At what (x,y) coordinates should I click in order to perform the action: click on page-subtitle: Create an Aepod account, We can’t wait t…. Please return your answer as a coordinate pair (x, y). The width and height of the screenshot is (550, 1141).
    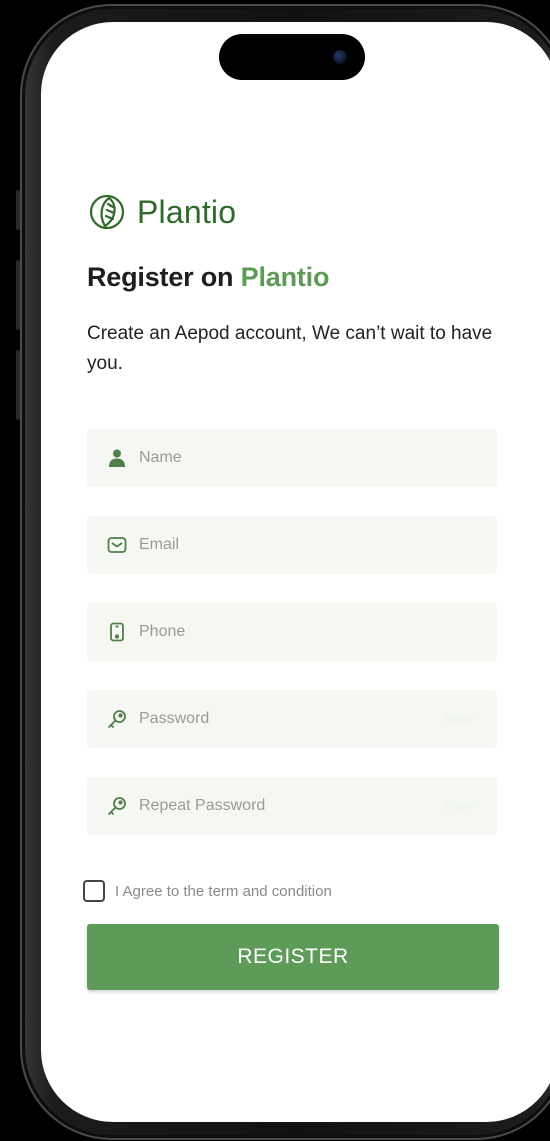
    Looking at the image, I should click on (290, 348).